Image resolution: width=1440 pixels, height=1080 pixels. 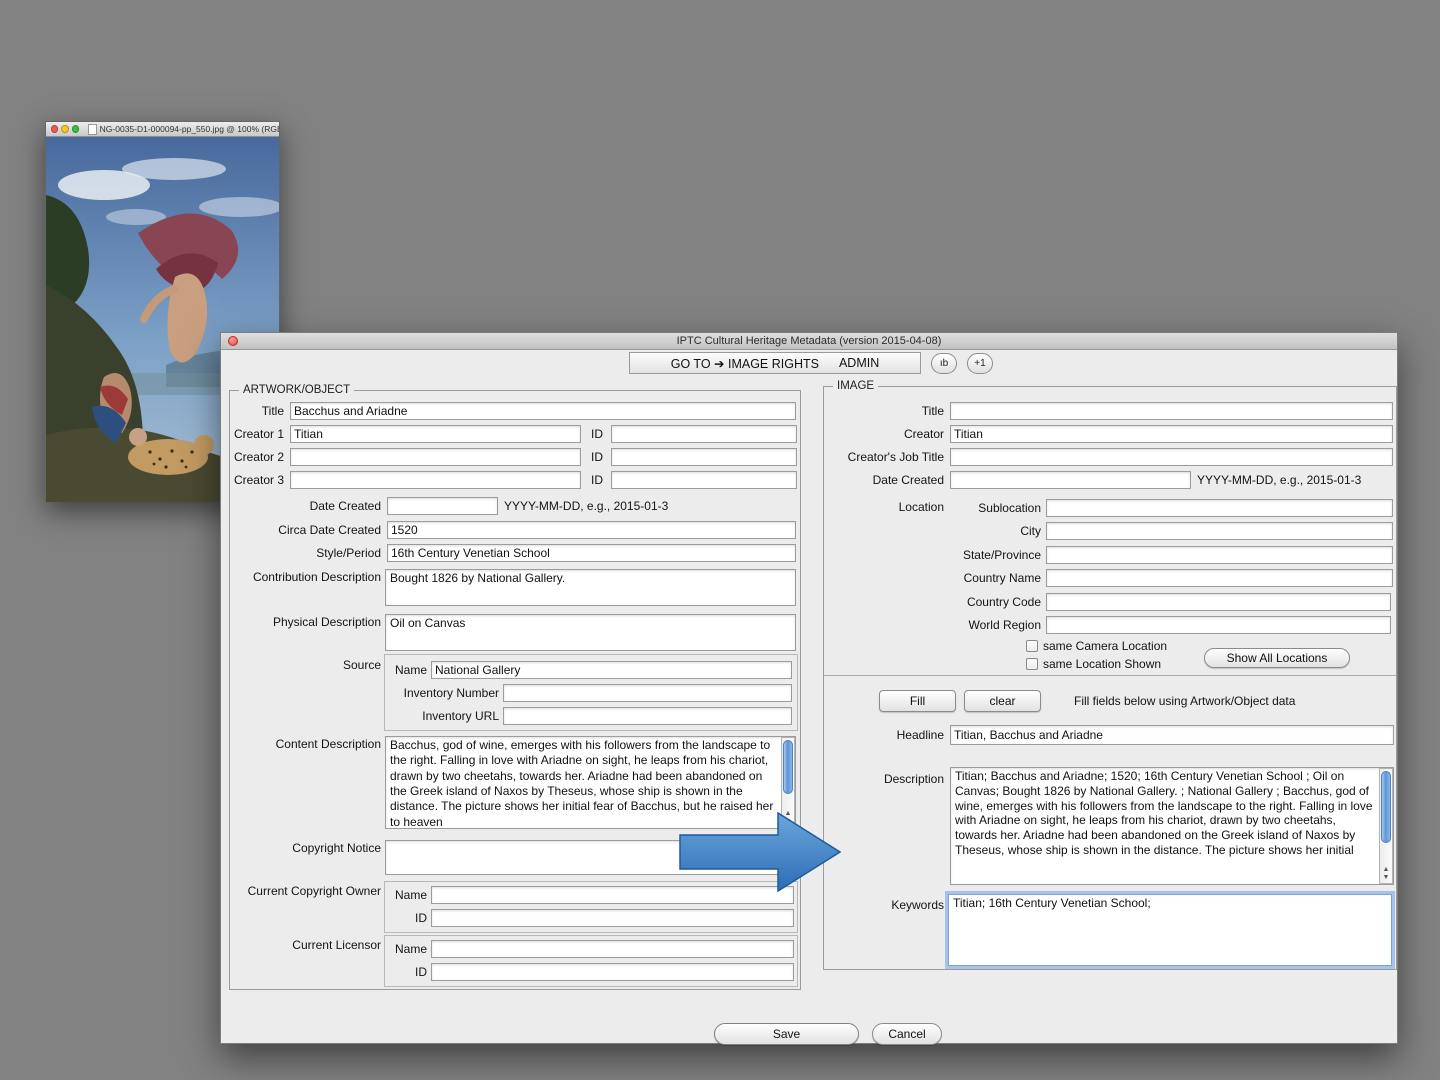 I want to click on artwork-style-period-input, so click(x=591, y=553).